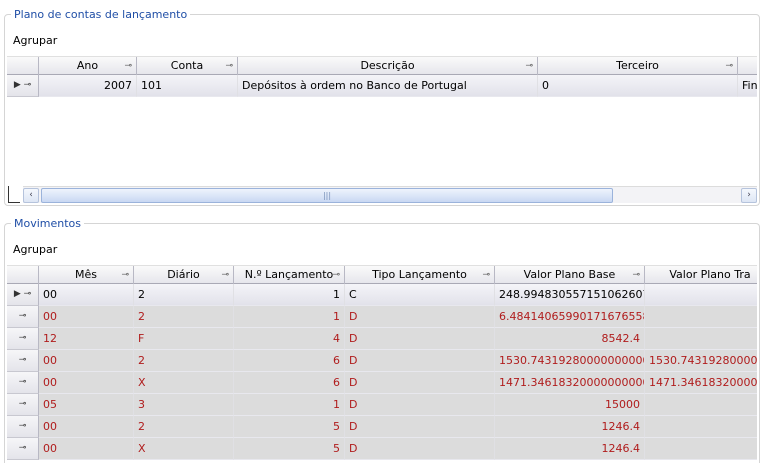 Image resolution: width=762 pixels, height=465 pixels. What do you see at coordinates (187, 66) in the screenshot?
I see `column-header-conta: Conta ⊸` at bounding box center [187, 66].